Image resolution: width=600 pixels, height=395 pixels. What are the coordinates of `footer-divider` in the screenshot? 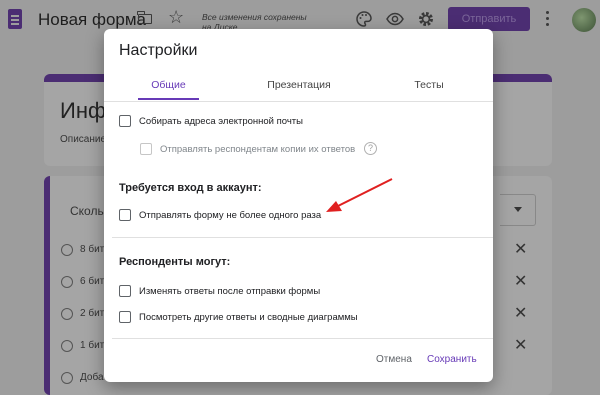 It's located at (302, 338).